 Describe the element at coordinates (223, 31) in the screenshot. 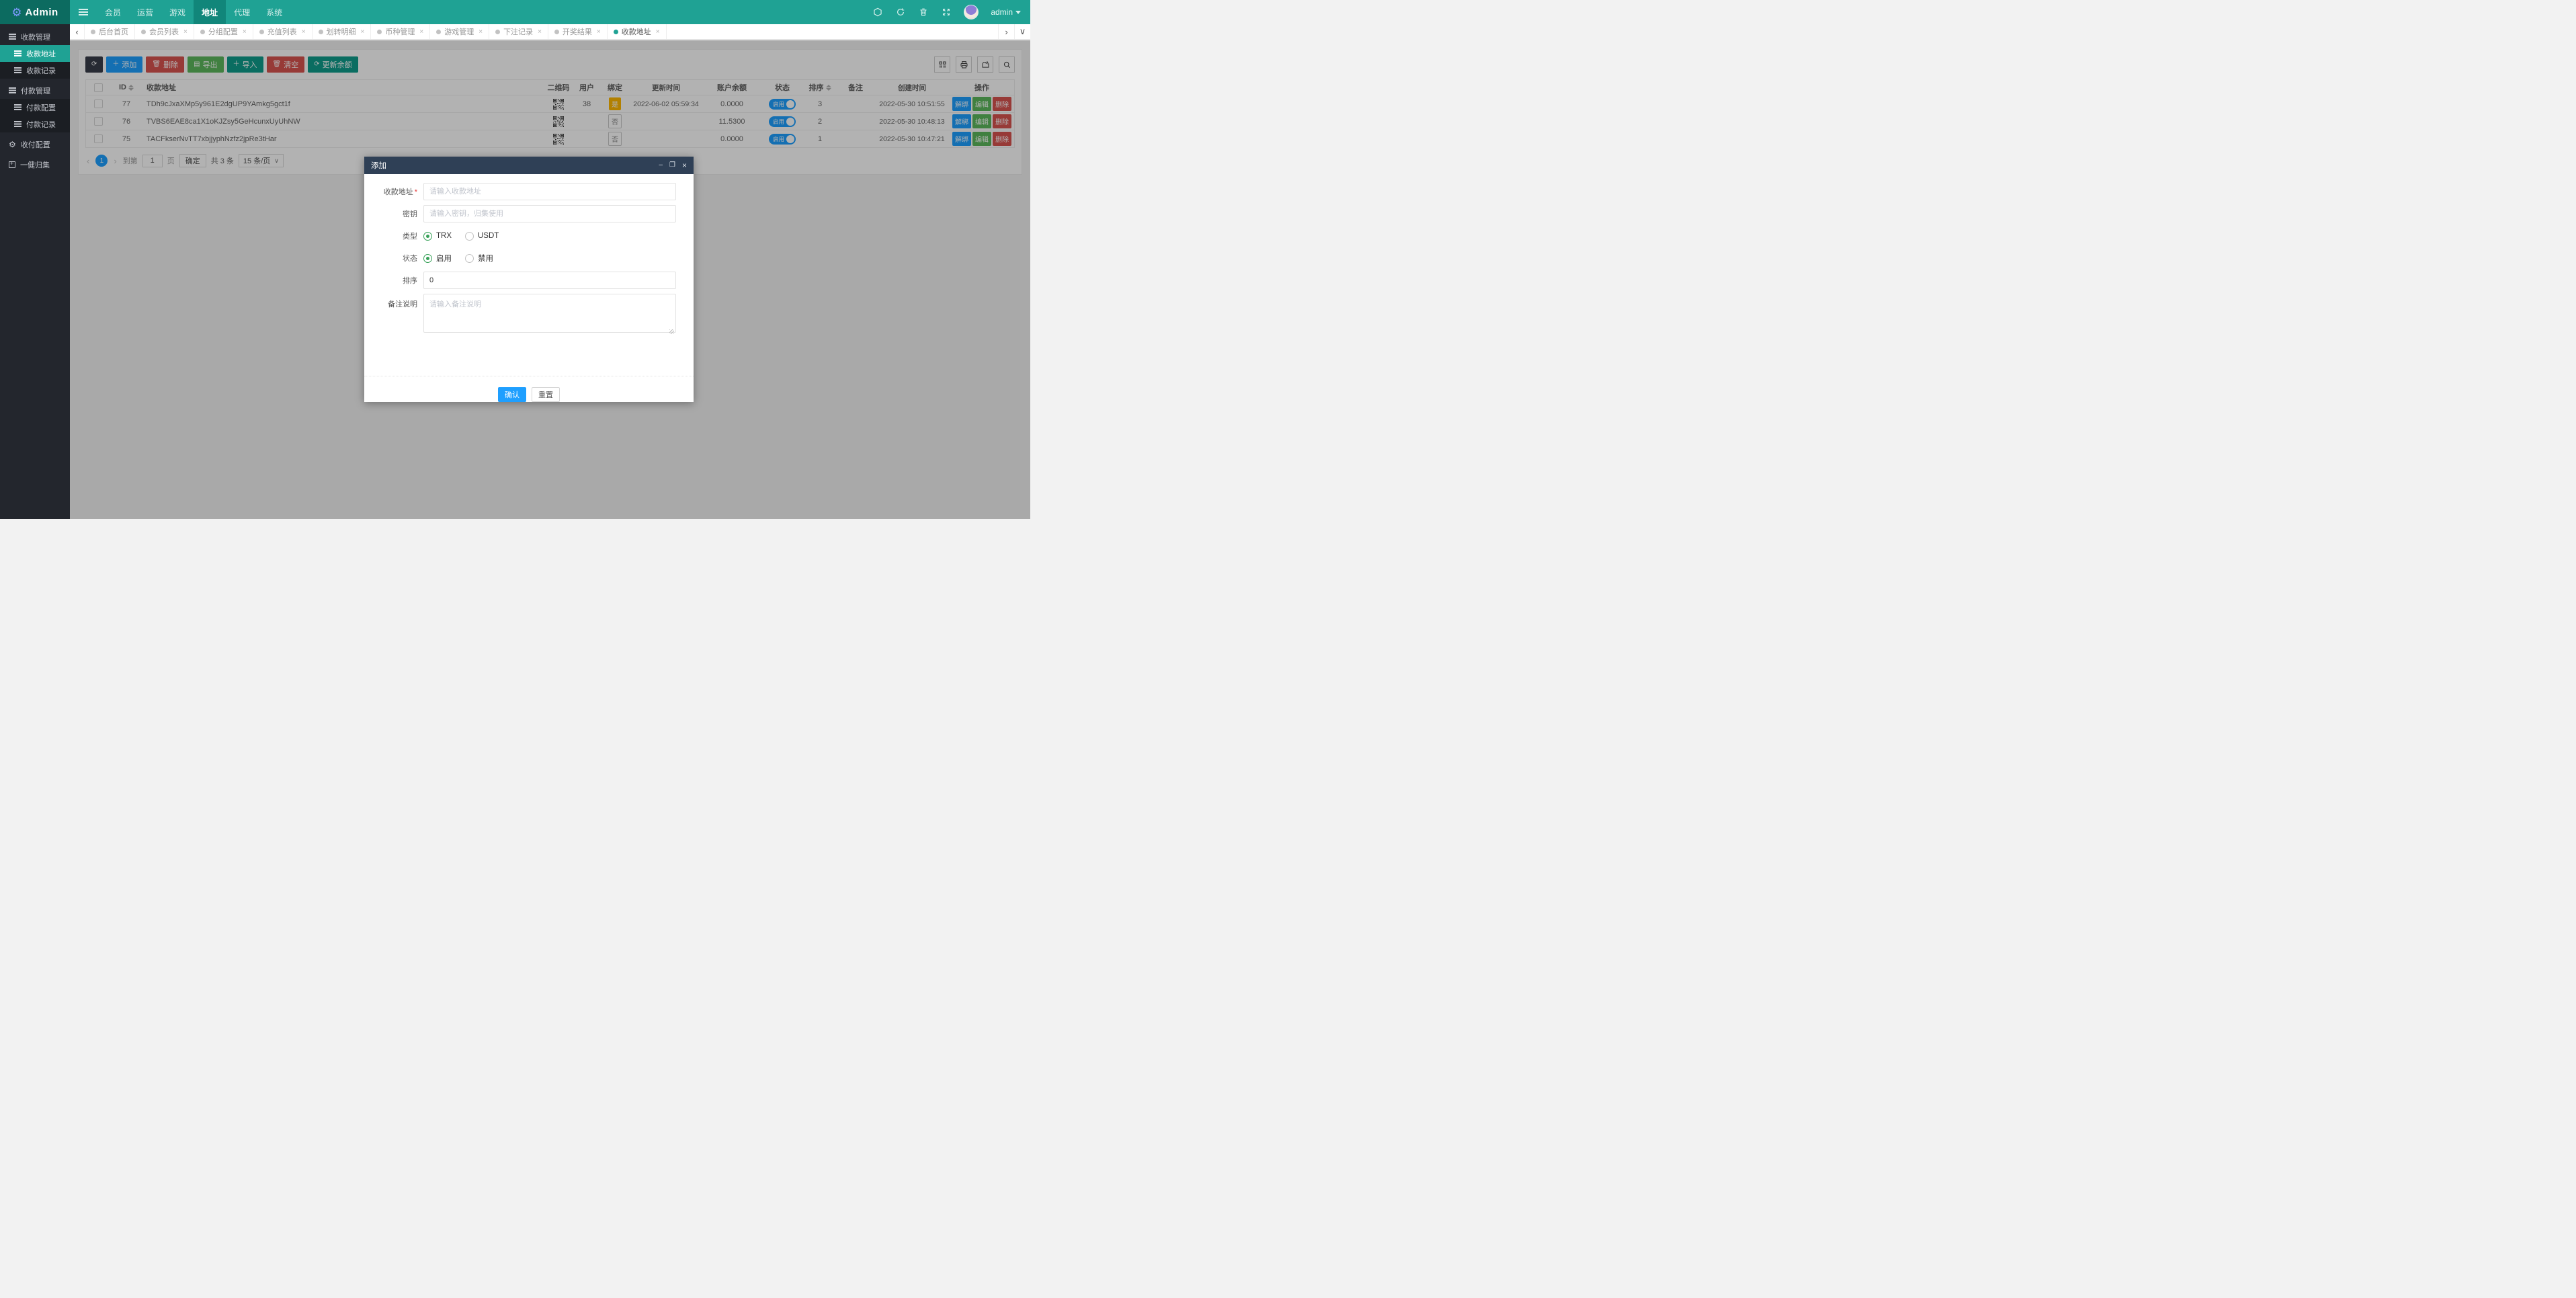

I see `tab-分组配置: 分组配置 ×` at that location.